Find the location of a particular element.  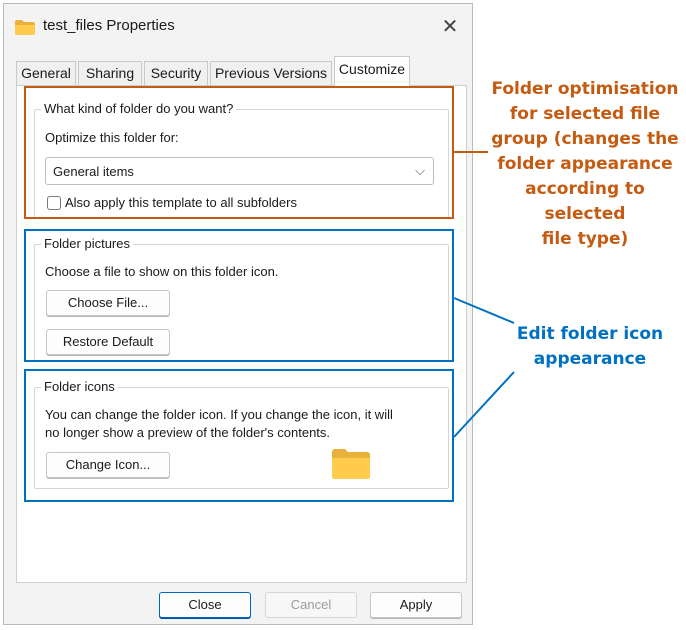

tab-security: Security is located at coordinates (176, 73).